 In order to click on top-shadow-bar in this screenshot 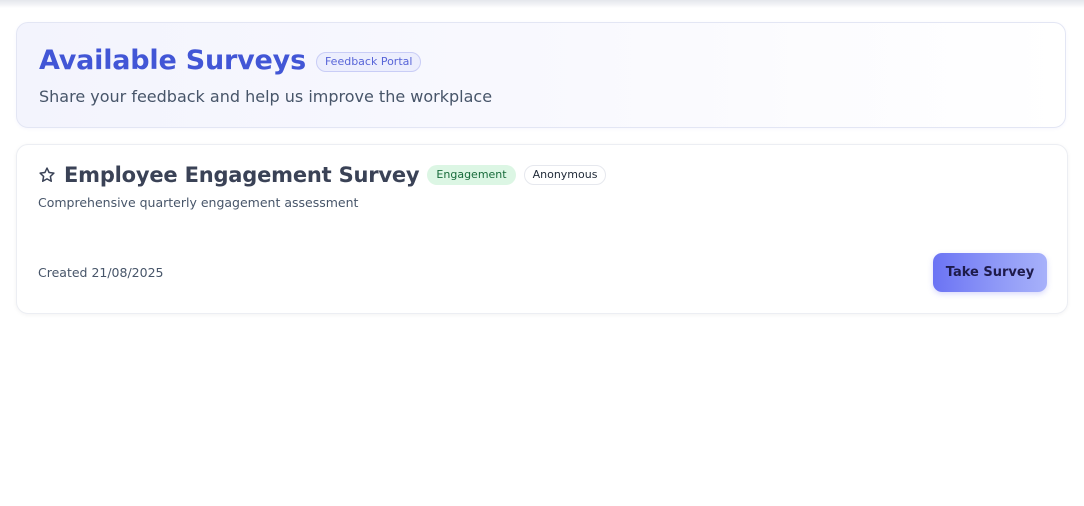, I will do `click(542, 4)`.